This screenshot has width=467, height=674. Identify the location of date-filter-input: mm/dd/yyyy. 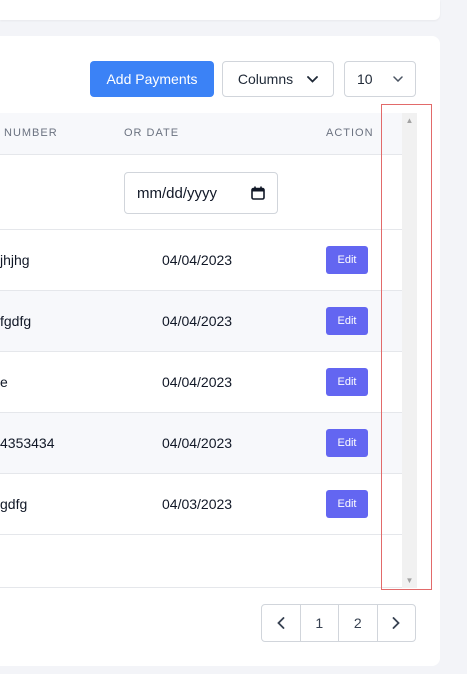
(201, 193).